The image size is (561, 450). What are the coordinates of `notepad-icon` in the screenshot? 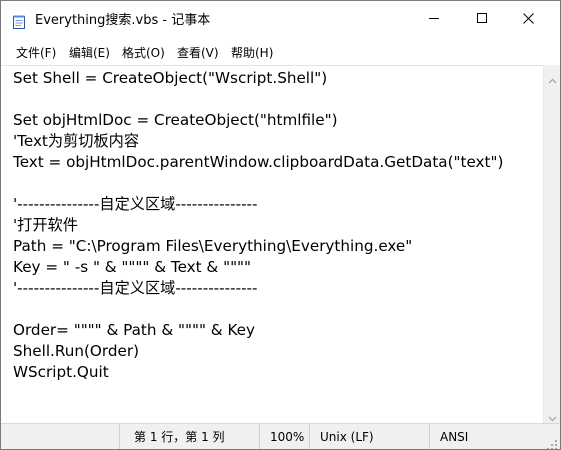 It's located at (19, 21).